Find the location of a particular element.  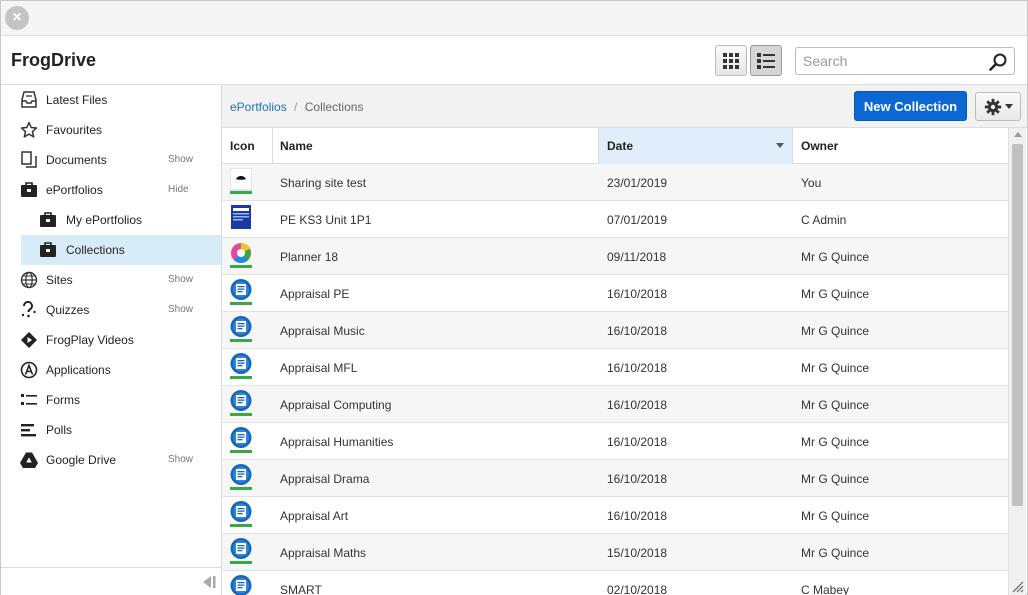

close-icon: × is located at coordinates (17, 18).